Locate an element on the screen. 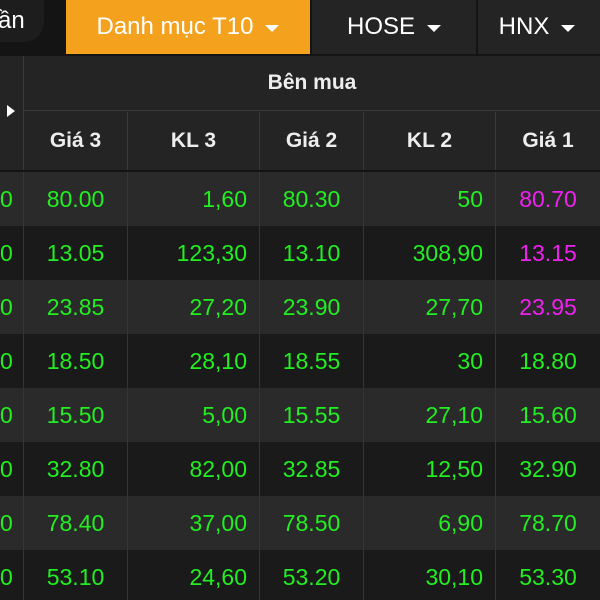 Image resolution: width=600 pixels, height=600 pixels. tab-partial-label: ần is located at coordinates (12, 20).